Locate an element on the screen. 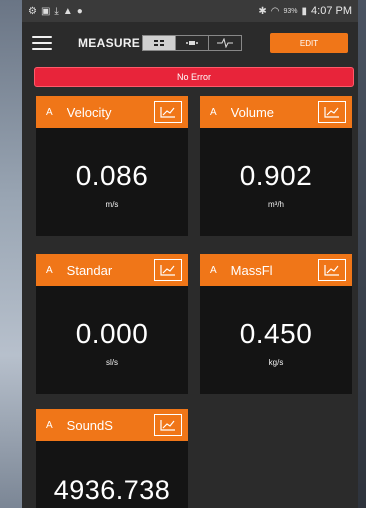  tile-header: A Velocity is located at coordinates (112, 112).